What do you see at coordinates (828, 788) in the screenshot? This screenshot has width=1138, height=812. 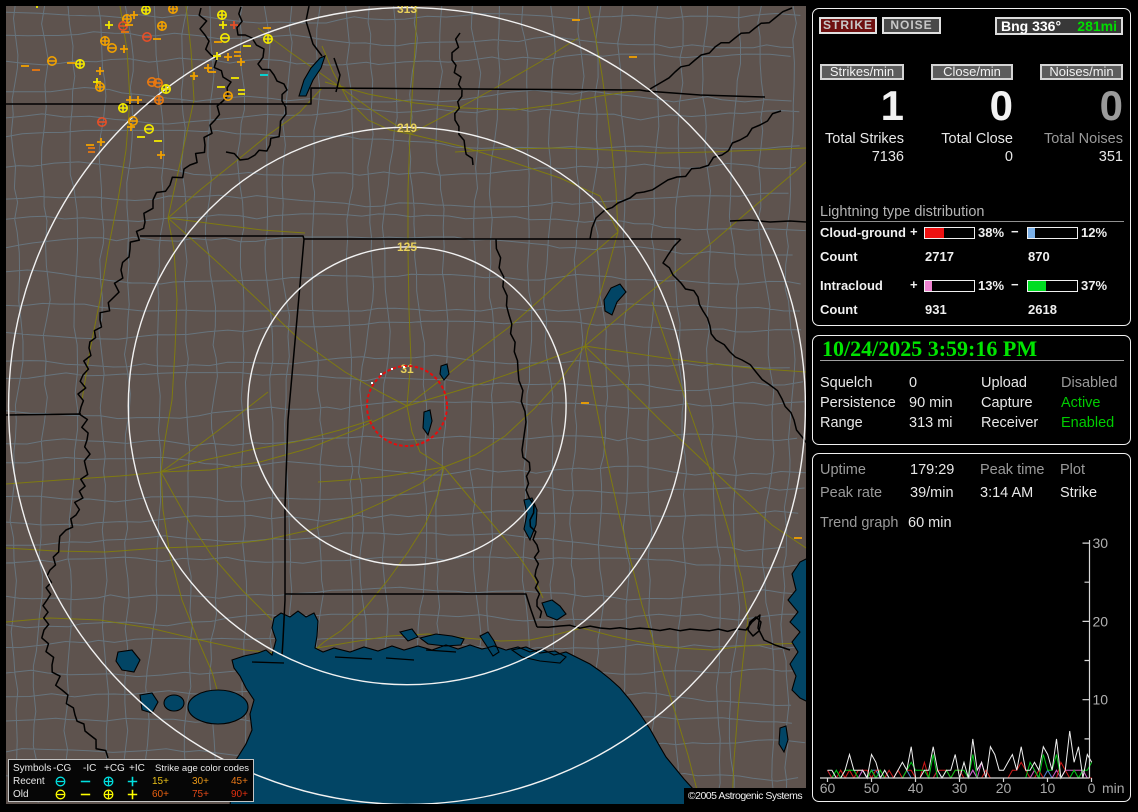 I see `svg-text: 60` at bounding box center [828, 788].